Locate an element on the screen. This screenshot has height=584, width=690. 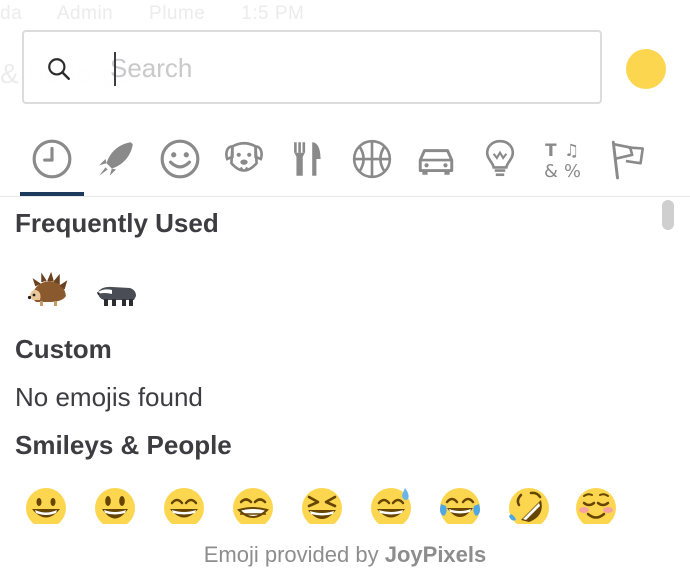
car-icon is located at coordinates (436, 162).